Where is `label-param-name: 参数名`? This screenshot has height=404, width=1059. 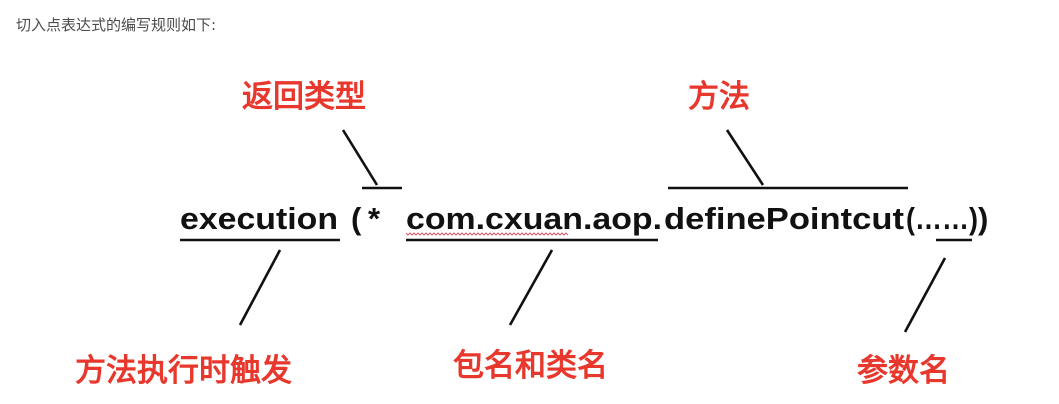
label-param-name: 参数名 is located at coordinates (903, 371).